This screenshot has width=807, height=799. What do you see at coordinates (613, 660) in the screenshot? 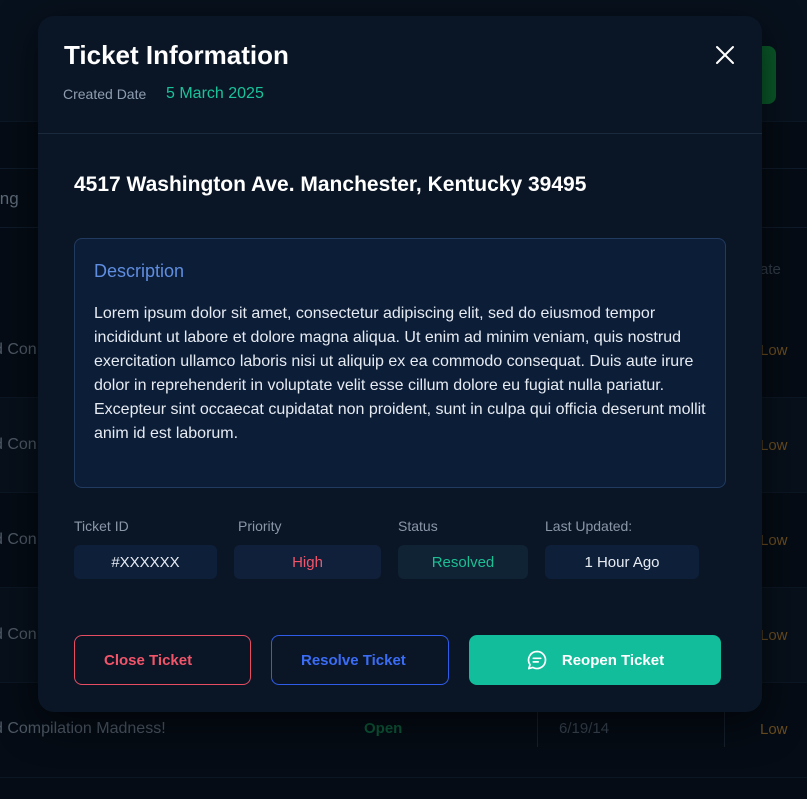
I see `reopen-ticket-label: Reopen Ticket` at bounding box center [613, 660].